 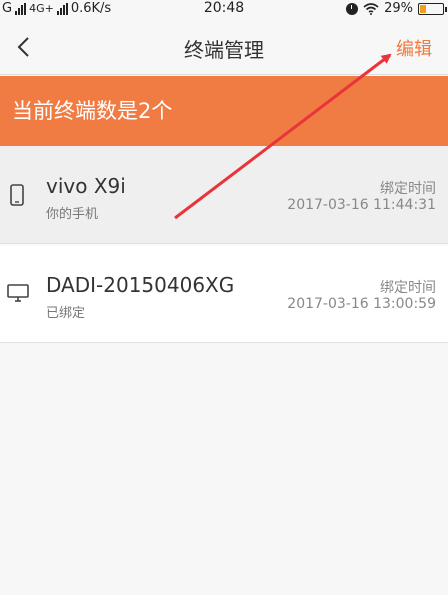 I want to click on device-name: vivo X9i, so click(x=86, y=186).